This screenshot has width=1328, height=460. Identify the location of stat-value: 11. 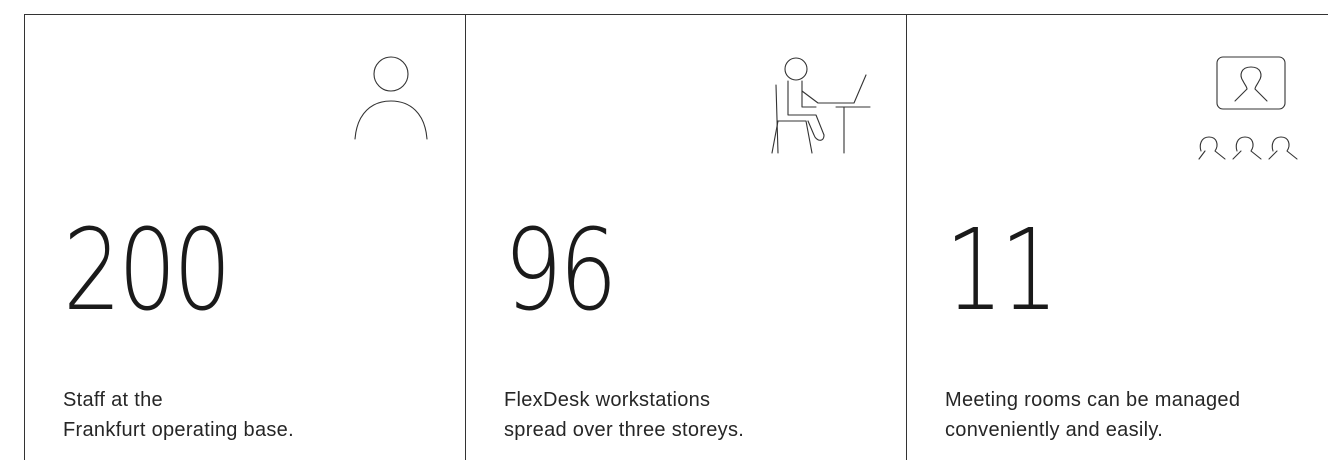
(1002, 271).